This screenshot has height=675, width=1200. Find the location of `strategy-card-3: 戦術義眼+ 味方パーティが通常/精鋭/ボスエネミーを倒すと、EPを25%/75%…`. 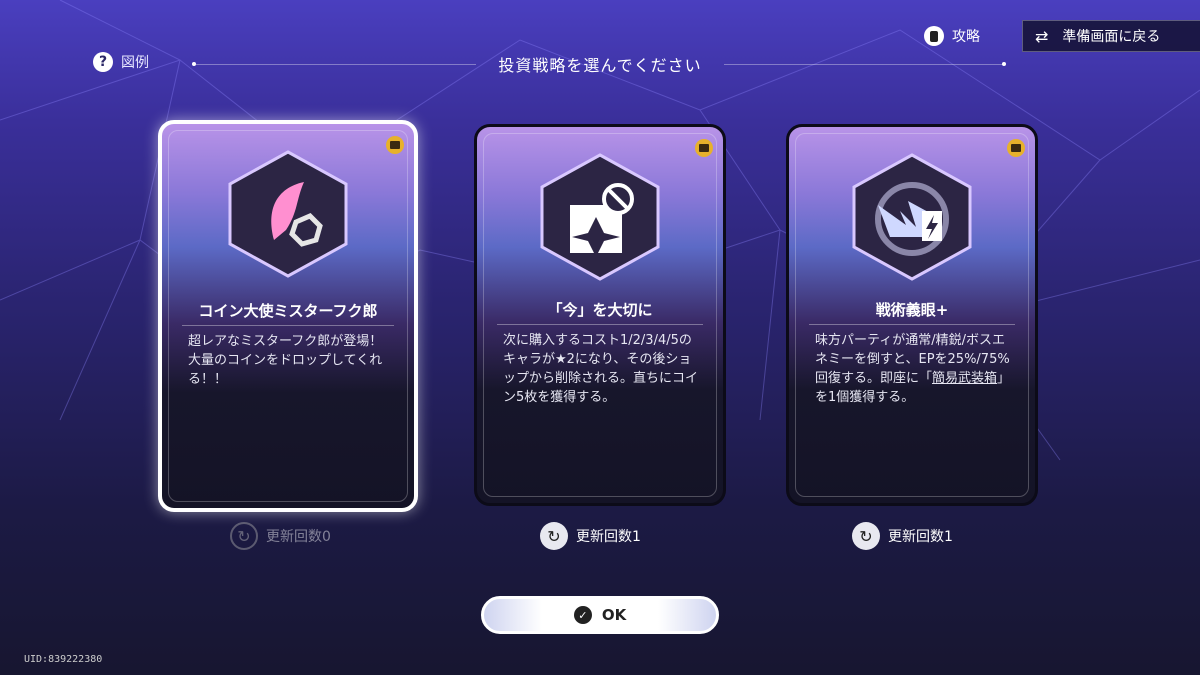

strategy-card-3: 戦術義眼+ 味方パーティが通常/精鋭/ボスエネミーを倒すと、EPを25%/75%… is located at coordinates (912, 315).